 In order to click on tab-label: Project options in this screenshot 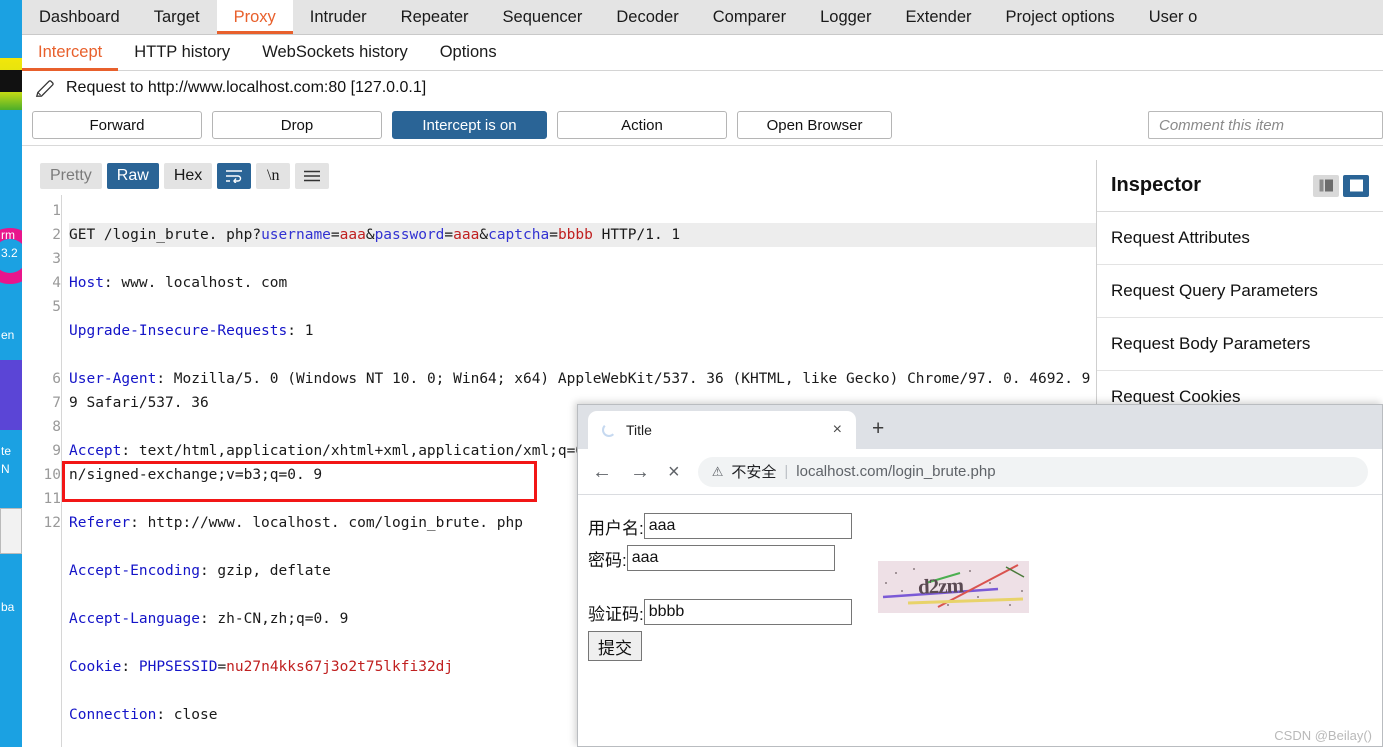, I will do `click(1060, 16)`.